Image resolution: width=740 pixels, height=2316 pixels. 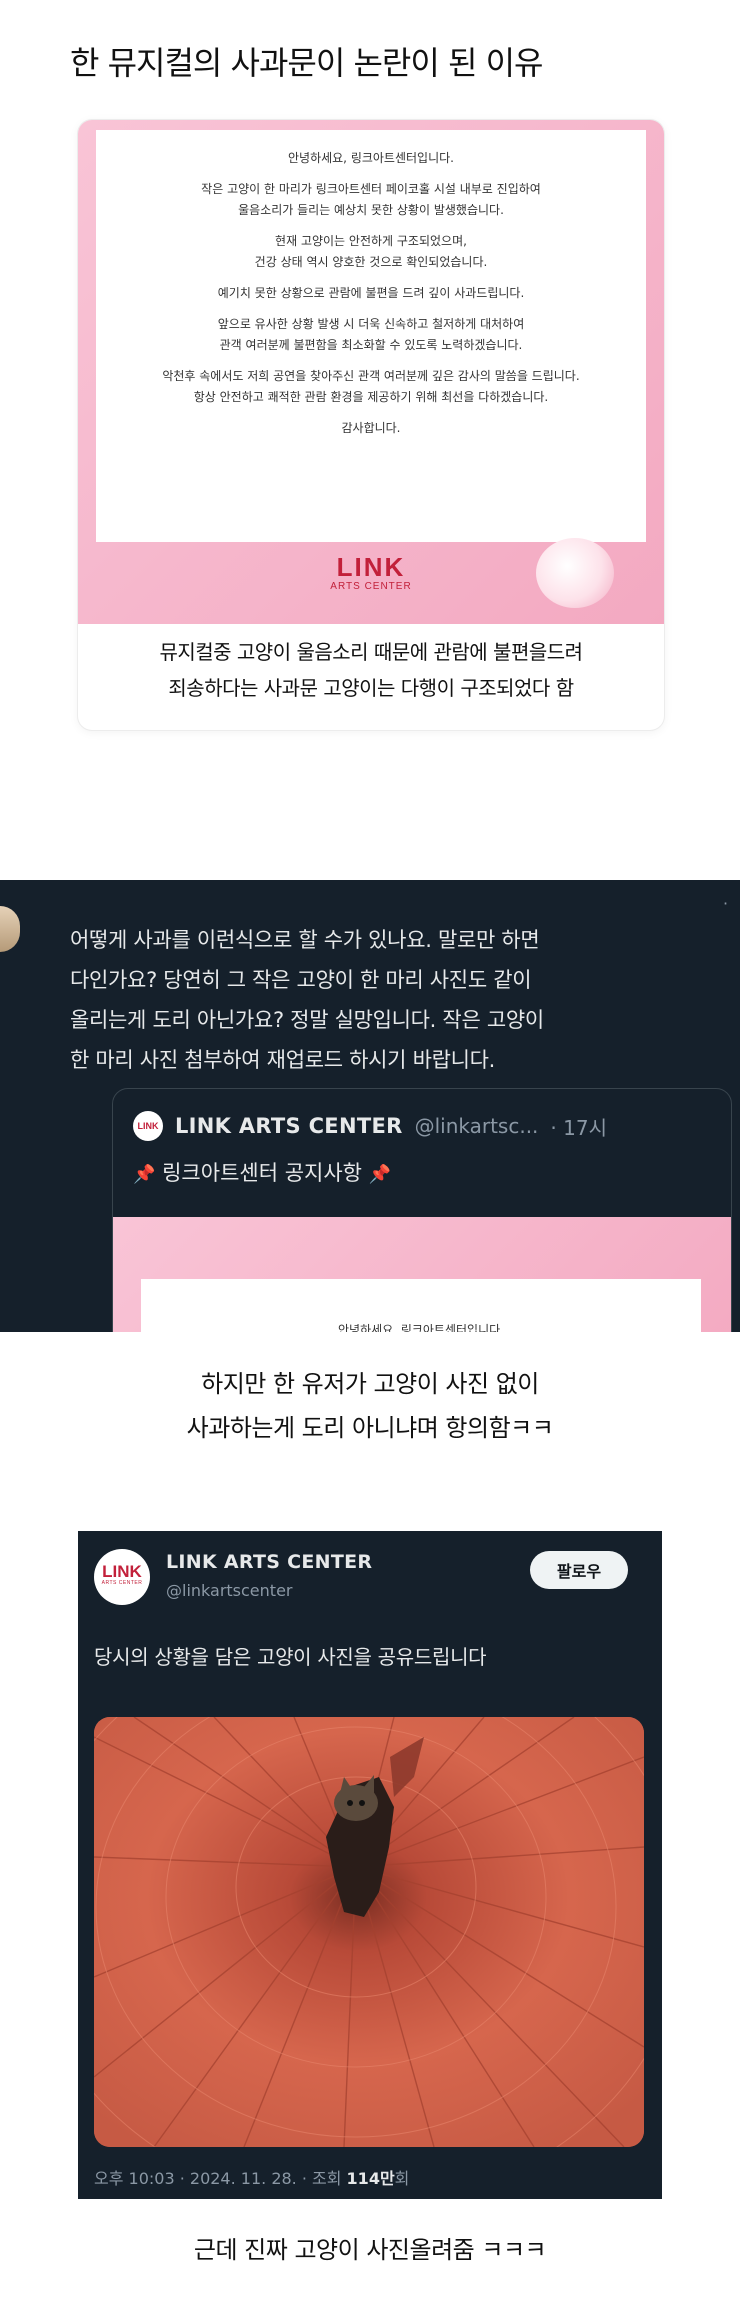 I want to click on link-avatar: LINK ARTS CENTER, so click(x=122, y=1577).